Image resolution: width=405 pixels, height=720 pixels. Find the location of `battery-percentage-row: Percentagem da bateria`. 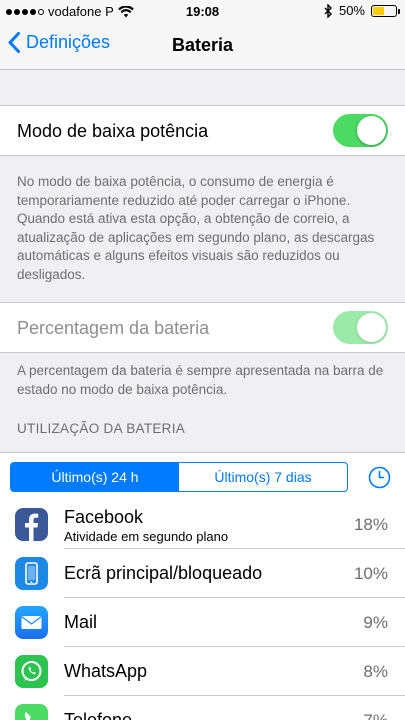

battery-percentage-row: Percentagem da bateria is located at coordinates (202, 327).